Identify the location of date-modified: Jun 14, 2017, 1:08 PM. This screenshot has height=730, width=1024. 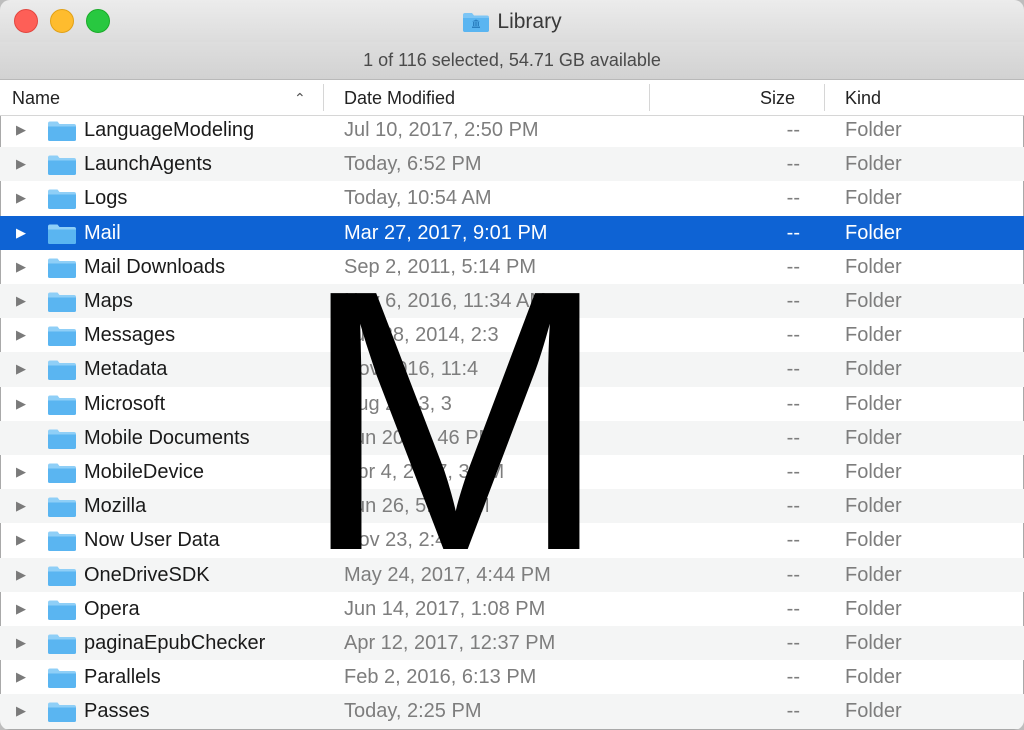
(445, 608).